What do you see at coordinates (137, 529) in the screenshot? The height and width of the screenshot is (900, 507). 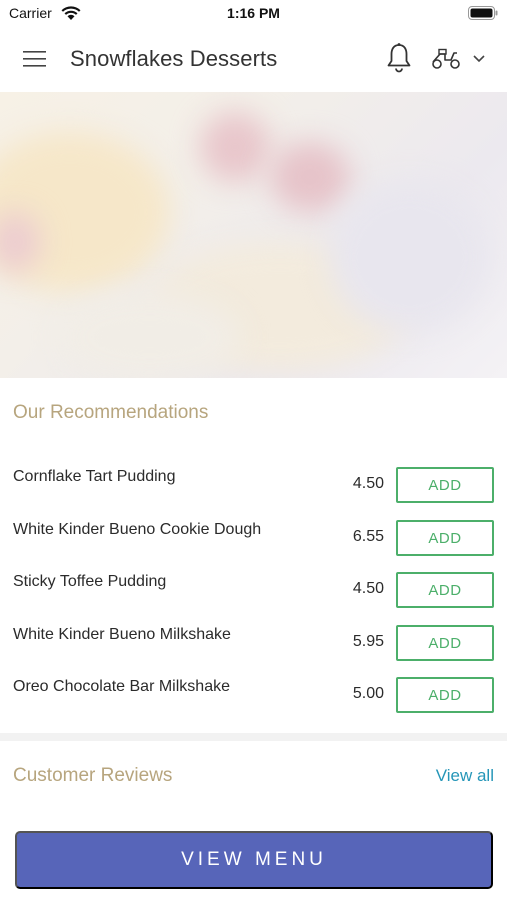 I see `item-name: White Kinder Bueno Cookie Dough` at bounding box center [137, 529].